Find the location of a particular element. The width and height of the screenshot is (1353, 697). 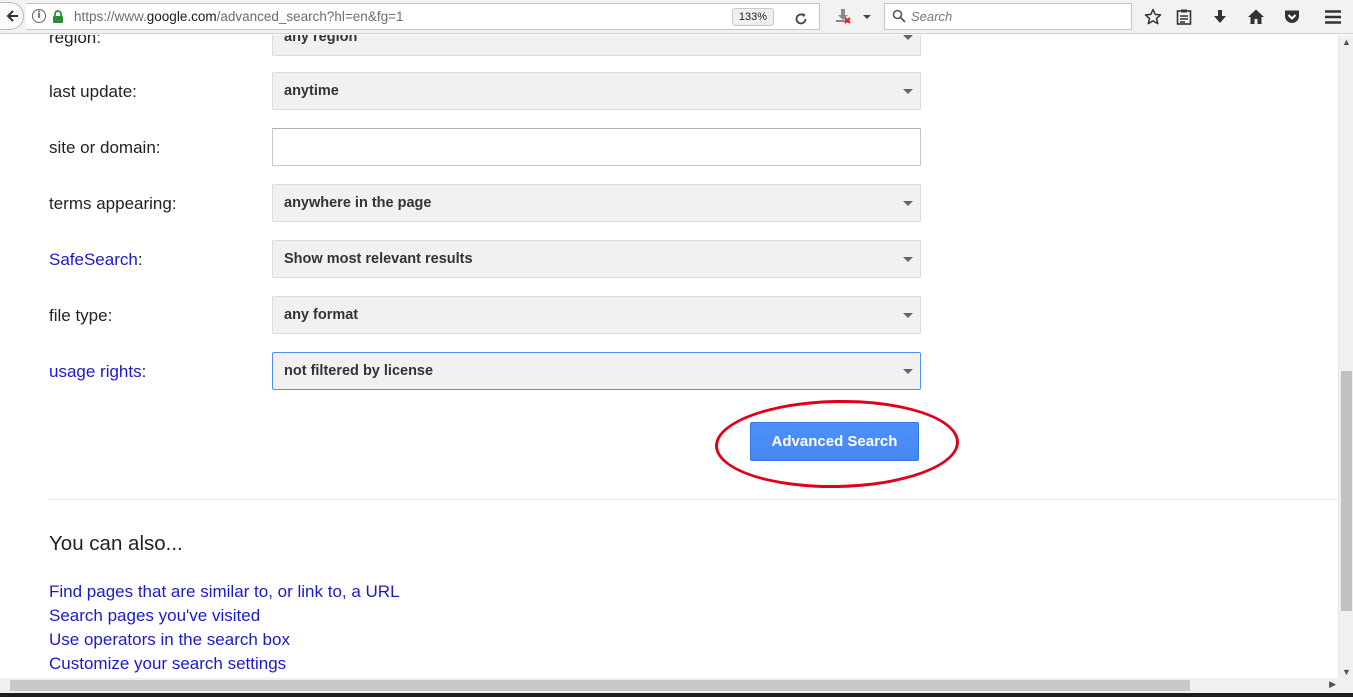

bookmark-star-button is located at coordinates (1153, 17).